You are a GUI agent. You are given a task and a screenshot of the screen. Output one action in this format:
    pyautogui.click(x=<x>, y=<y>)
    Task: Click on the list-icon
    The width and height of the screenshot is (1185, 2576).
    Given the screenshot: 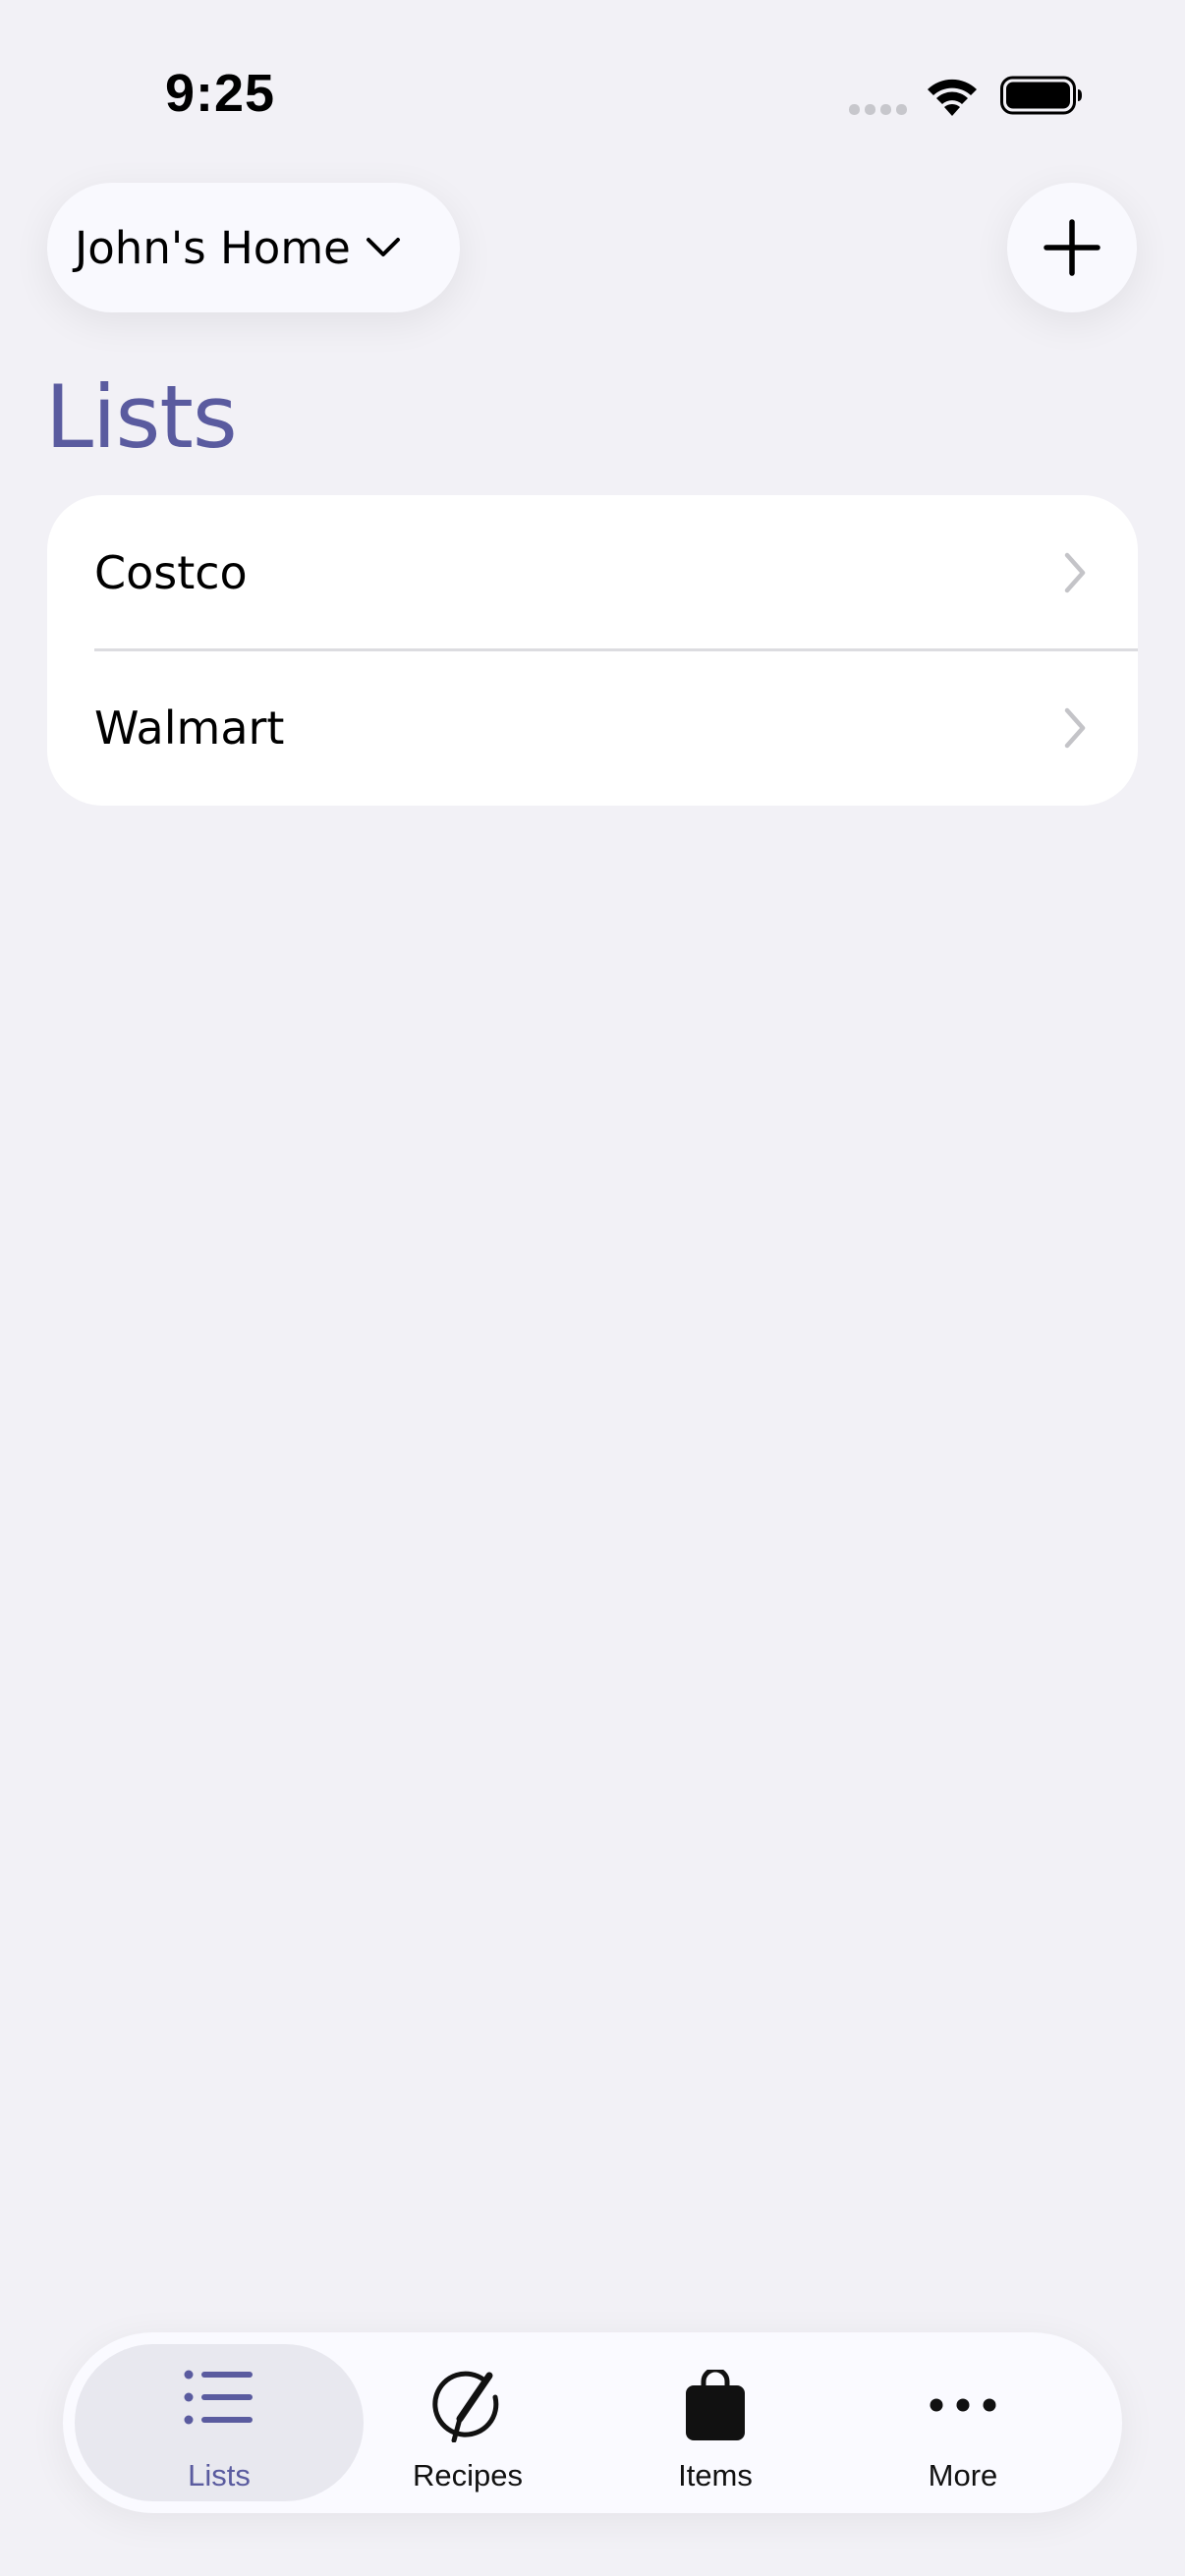 What is the action you would take?
    pyautogui.click(x=219, y=2397)
    